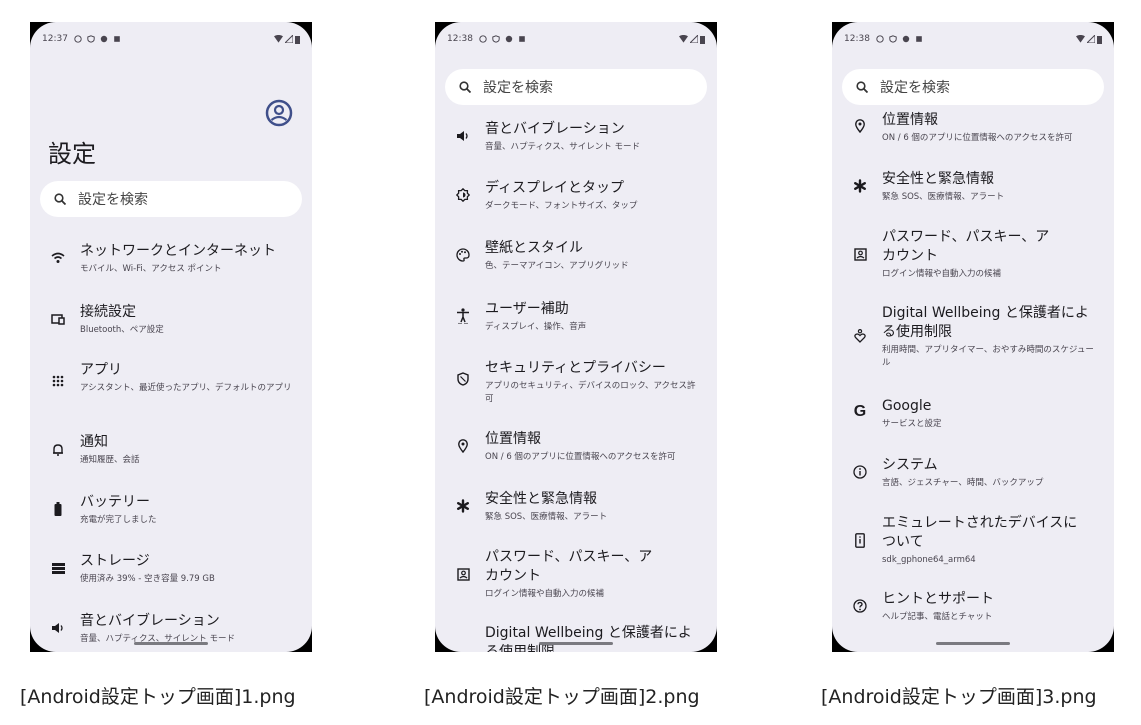 The width and height of the screenshot is (1141, 725). I want to click on accessibility-icon, so click(463, 316).